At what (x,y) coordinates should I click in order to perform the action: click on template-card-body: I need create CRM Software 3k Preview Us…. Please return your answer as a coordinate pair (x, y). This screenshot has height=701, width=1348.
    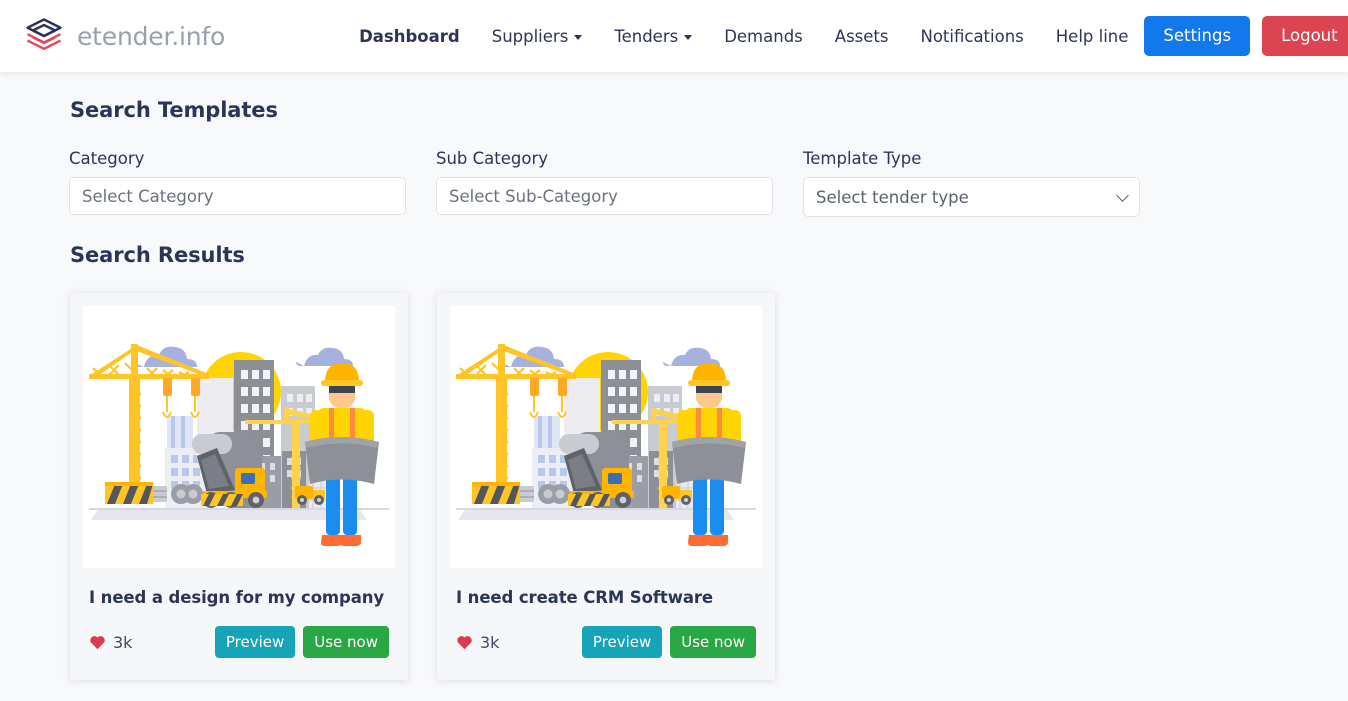
    Looking at the image, I should click on (606, 624).